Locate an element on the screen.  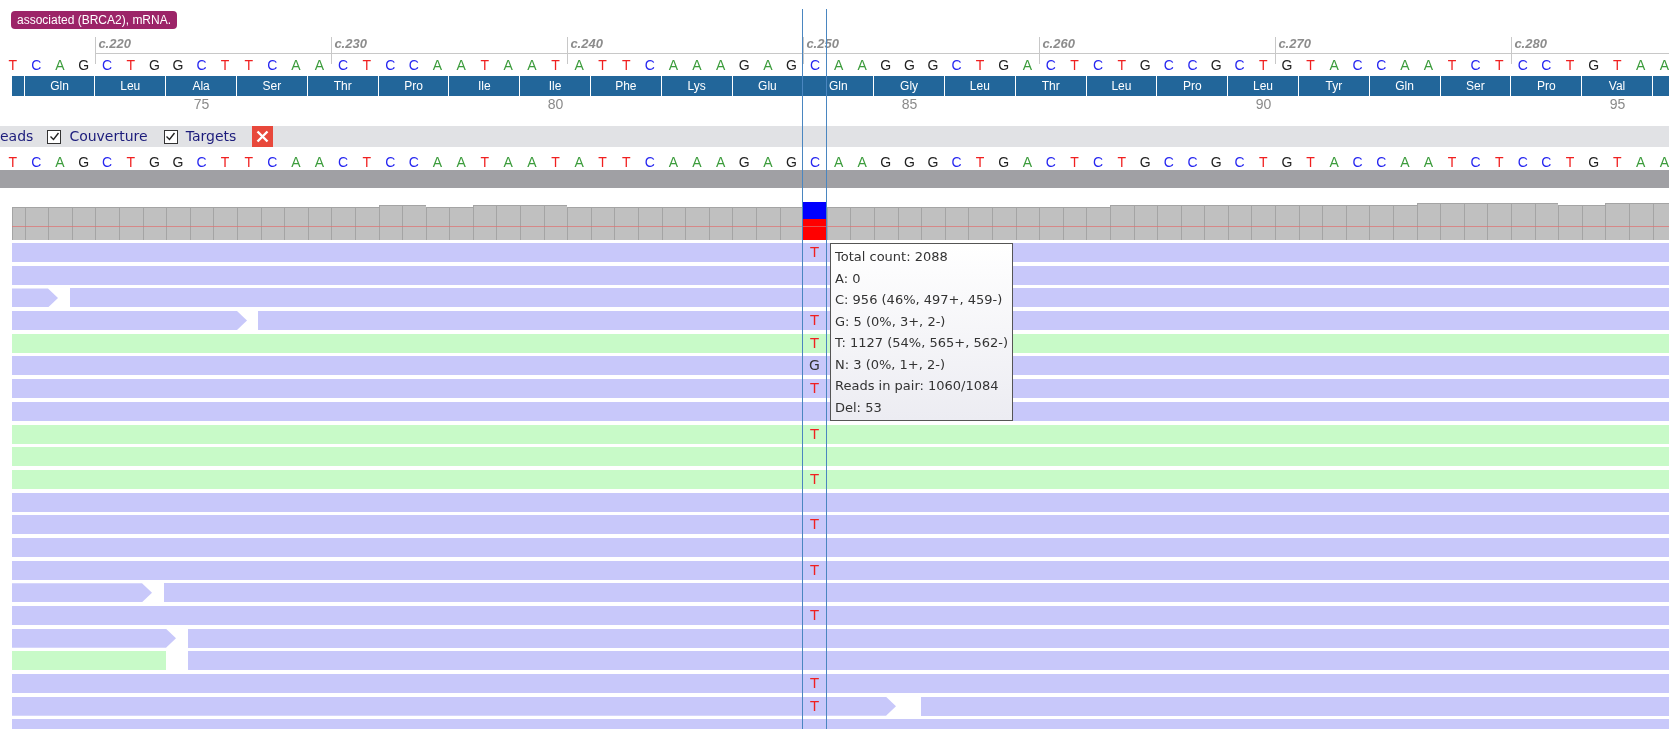
tooltip-line: Del: 53 is located at coordinates (859, 407).